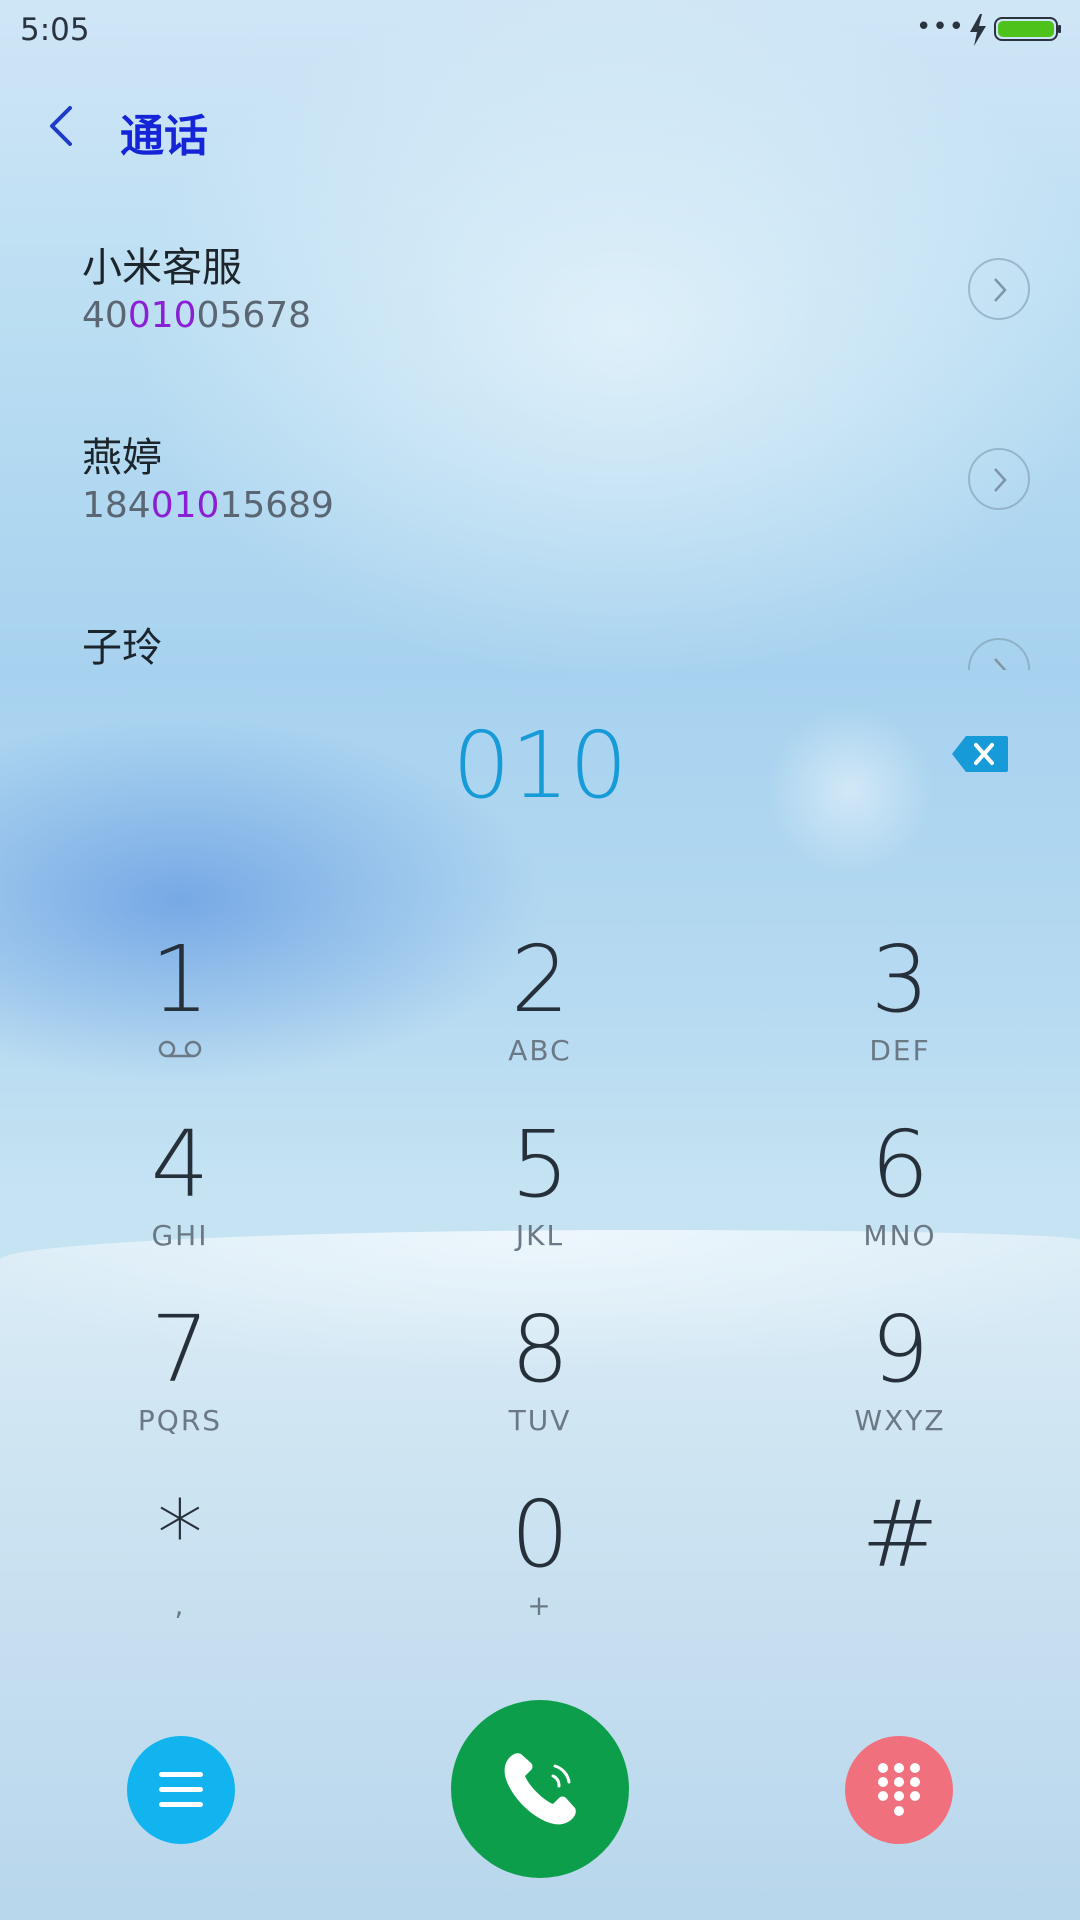 The image size is (1080, 1920). I want to click on key-digit: 6, so click(900, 1164).